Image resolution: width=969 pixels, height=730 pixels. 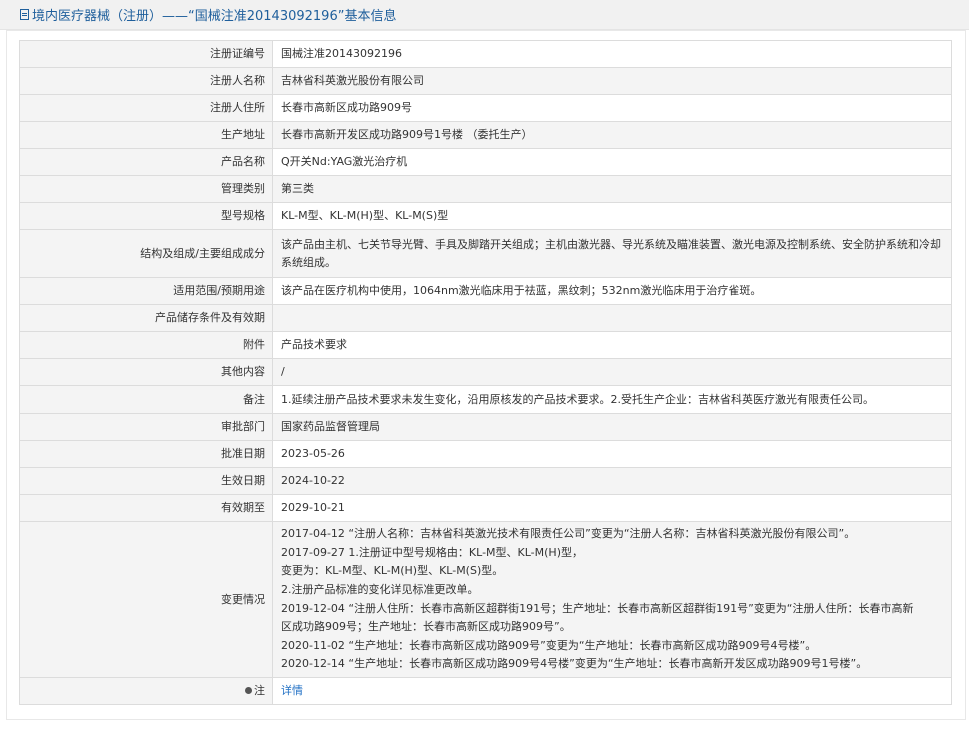 What do you see at coordinates (432, 552) in the screenshot?
I see `change-line: 2017-09-27 1.注册证中型号规格由：KL-M型、KL-M(H)型，` at bounding box center [432, 552].